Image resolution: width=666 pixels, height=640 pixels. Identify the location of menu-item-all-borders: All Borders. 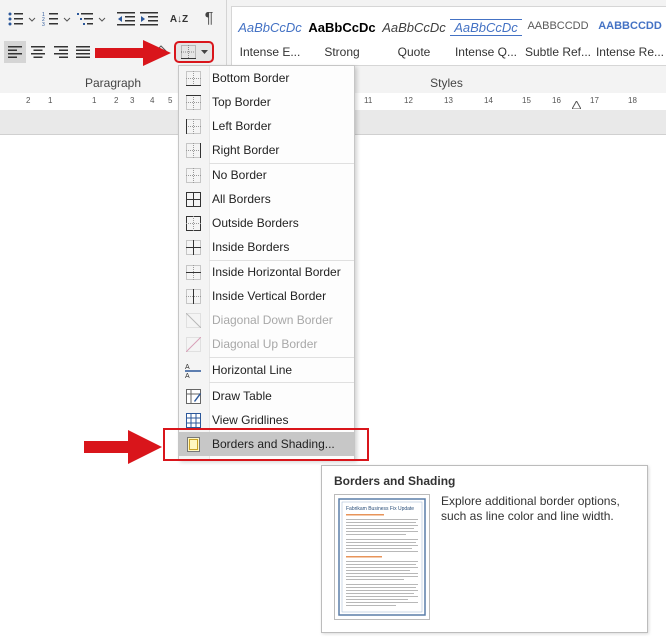
(266, 199).